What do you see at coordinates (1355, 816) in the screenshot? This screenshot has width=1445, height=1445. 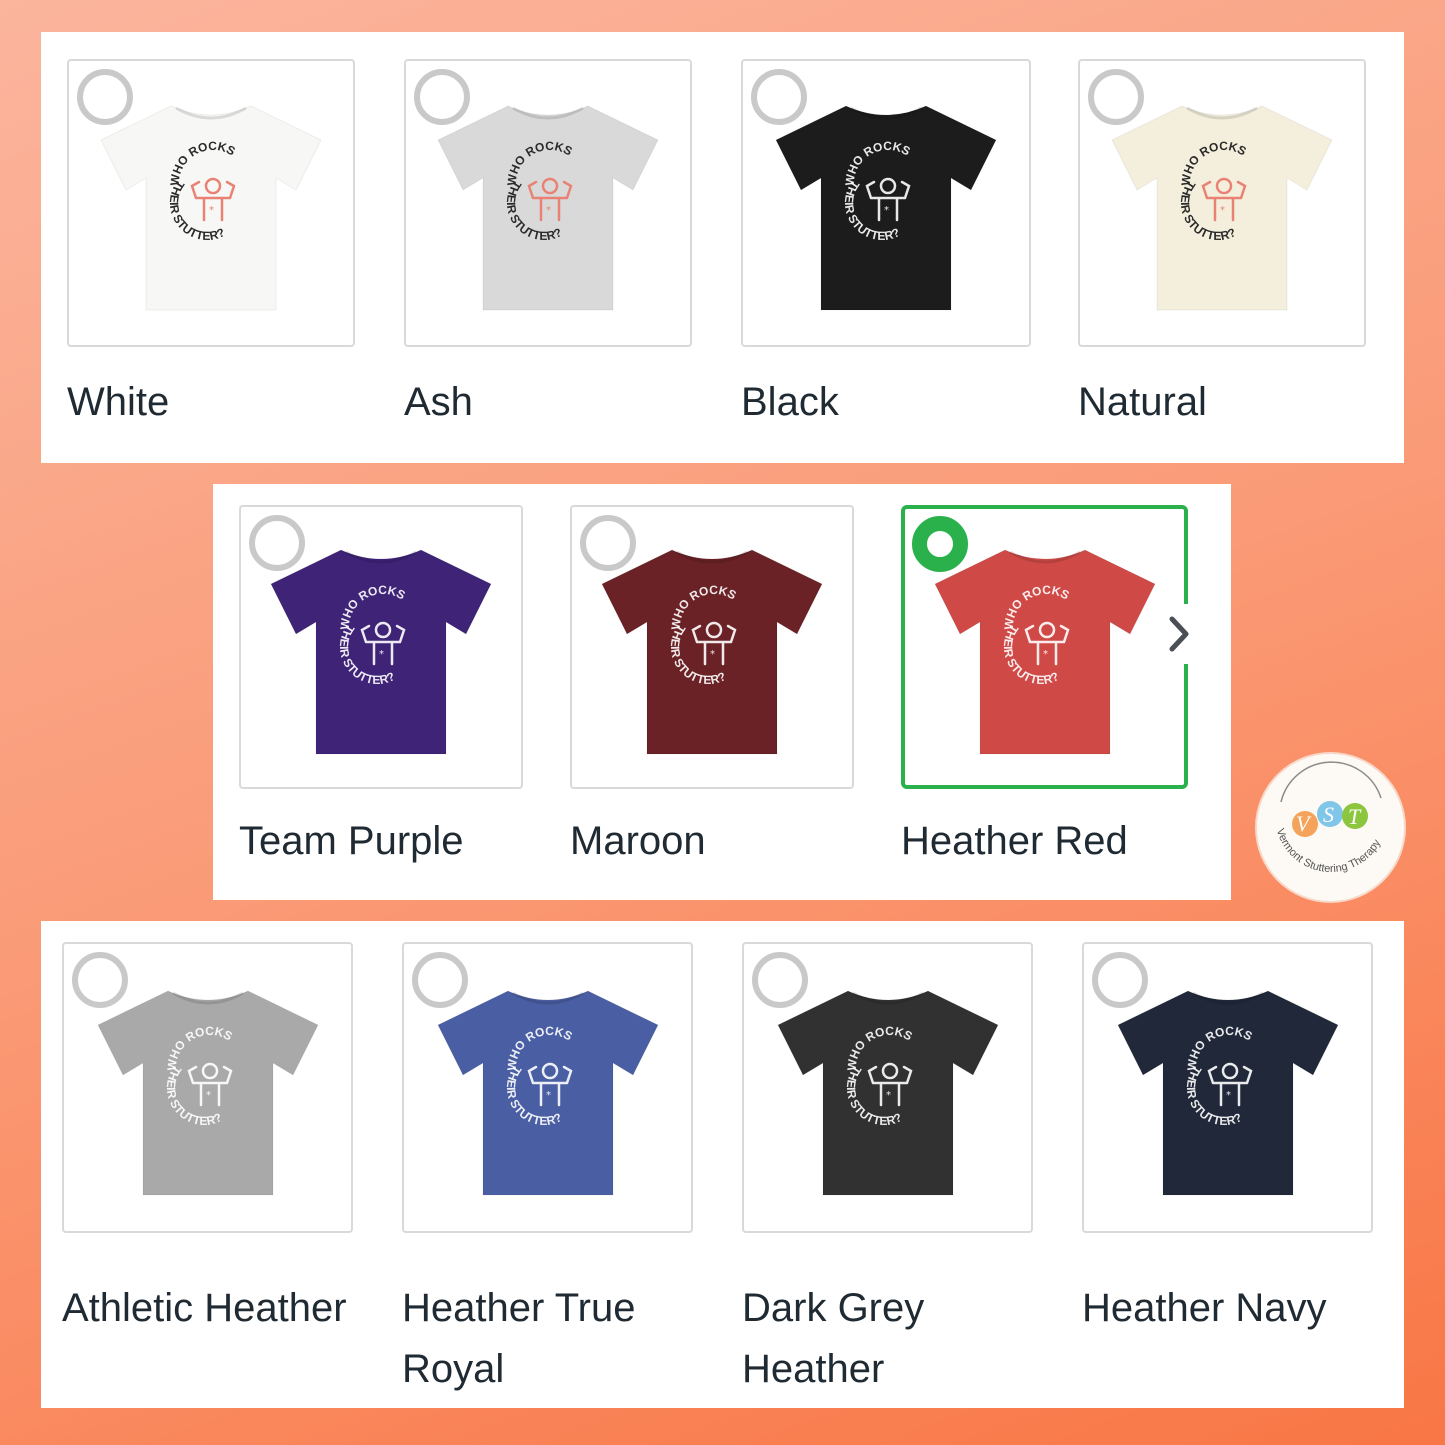 I see `svg-text: T` at bounding box center [1355, 816].